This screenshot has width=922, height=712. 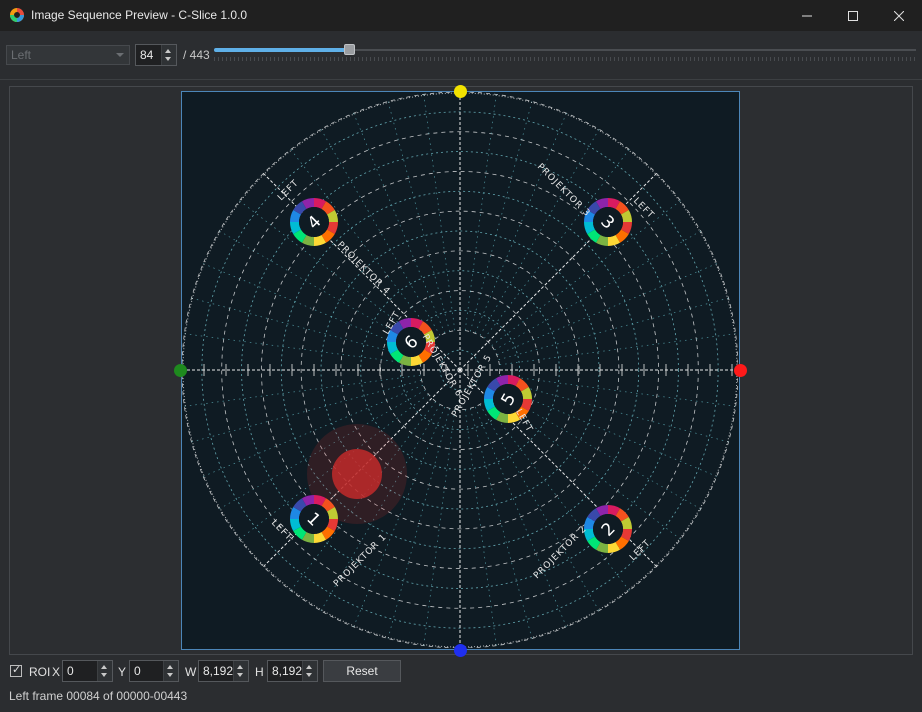 I want to click on checkmark-icon: ✓, so click(x=17, y=670).